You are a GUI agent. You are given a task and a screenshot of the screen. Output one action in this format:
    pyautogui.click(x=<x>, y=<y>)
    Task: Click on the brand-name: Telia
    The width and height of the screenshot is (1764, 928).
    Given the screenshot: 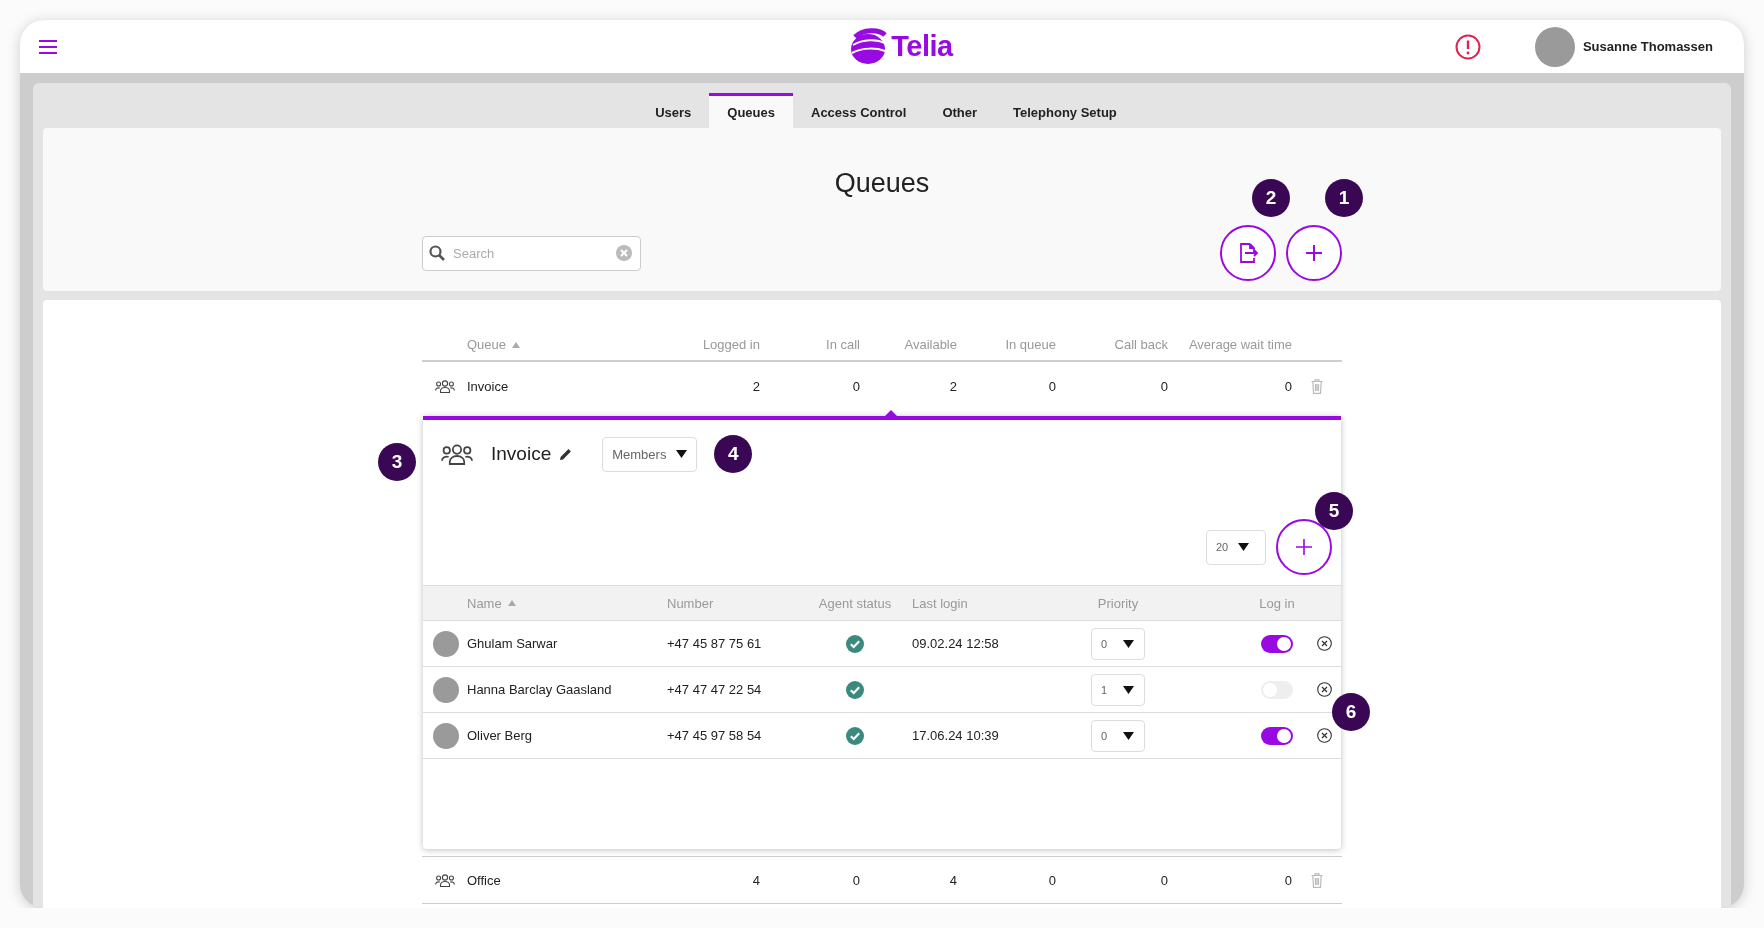 What is the action you would take?
    pyautogui.click(x=922, y=46)
    